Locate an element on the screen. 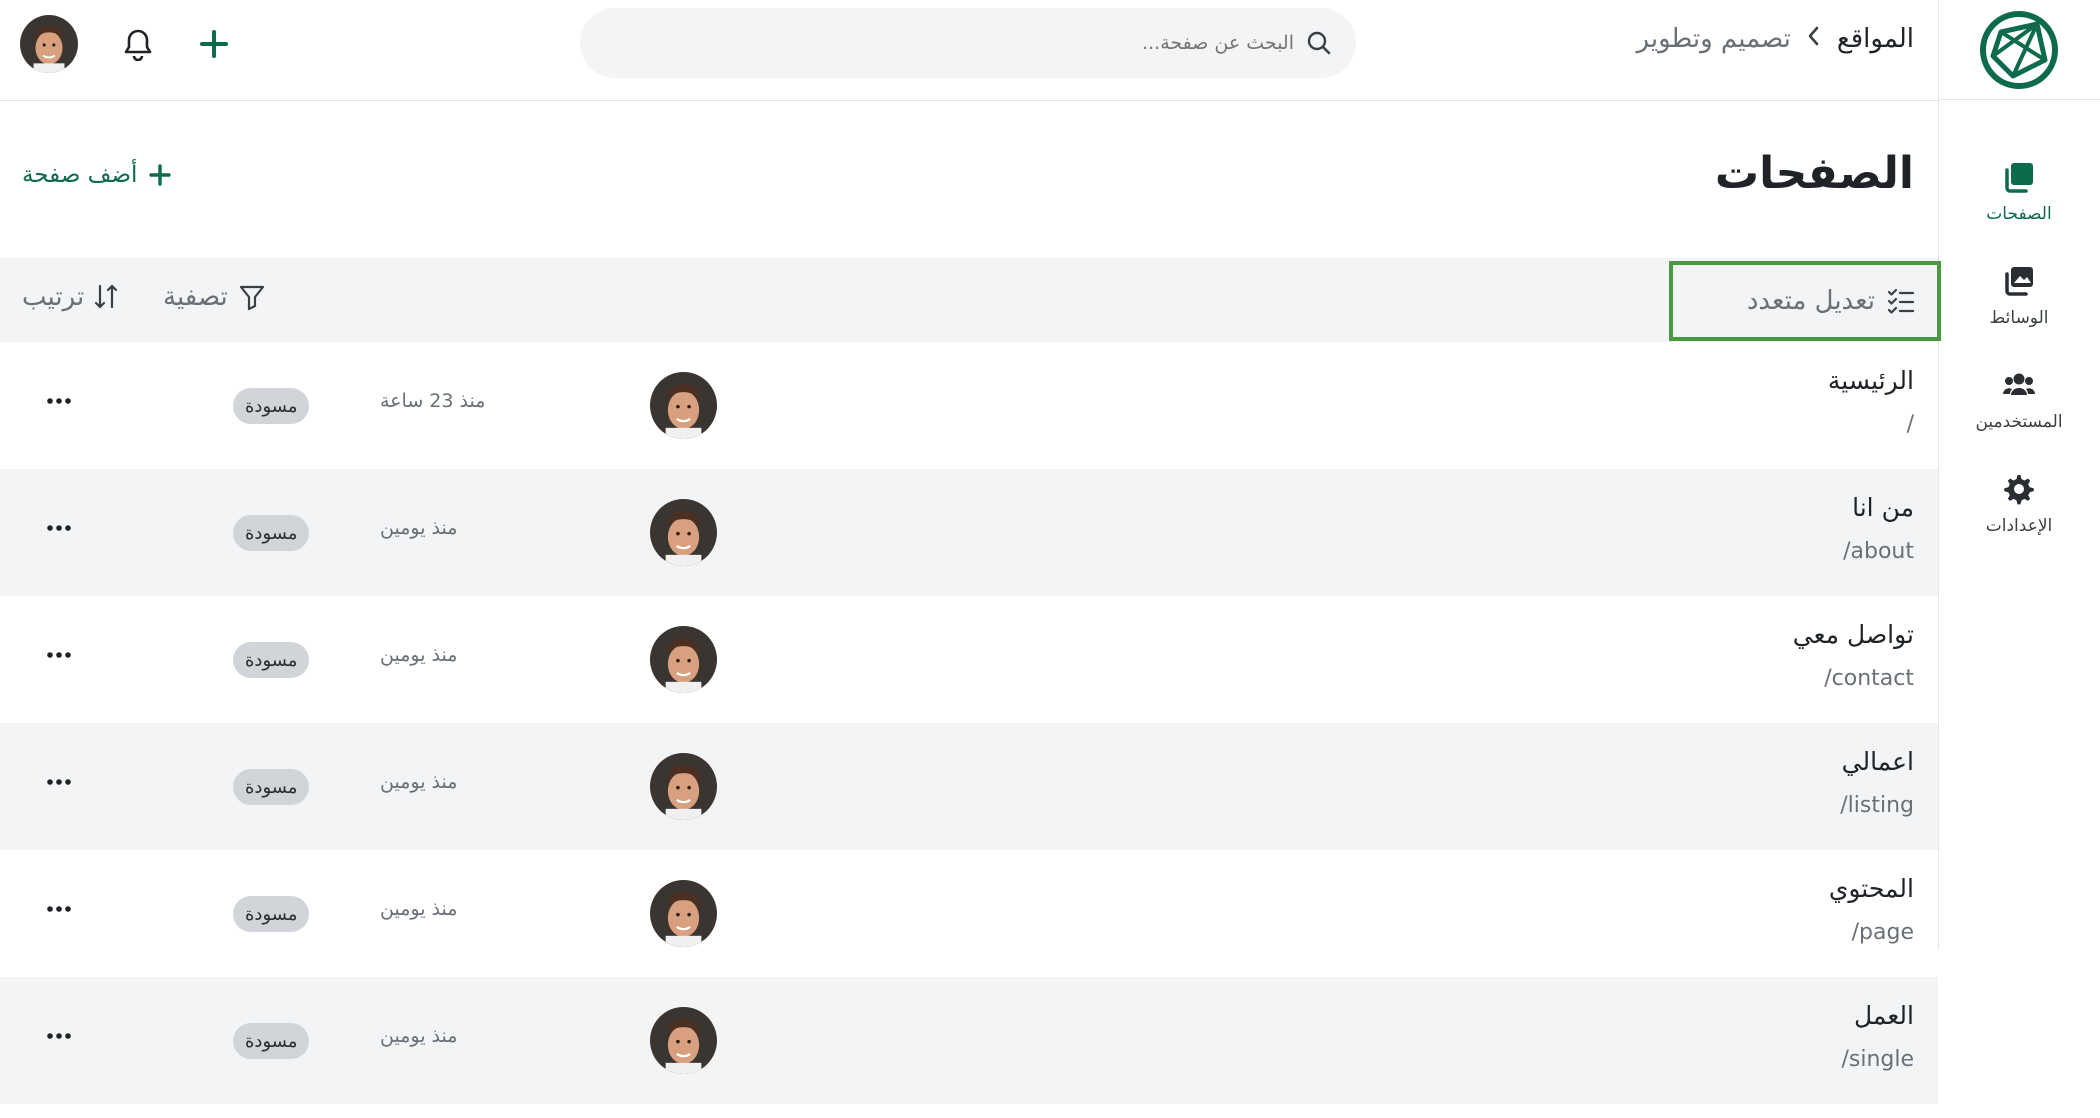 Image resolution: width=2100 pixels, height=1118 pixels. gear-icon is located at coordinates (2019, 490).